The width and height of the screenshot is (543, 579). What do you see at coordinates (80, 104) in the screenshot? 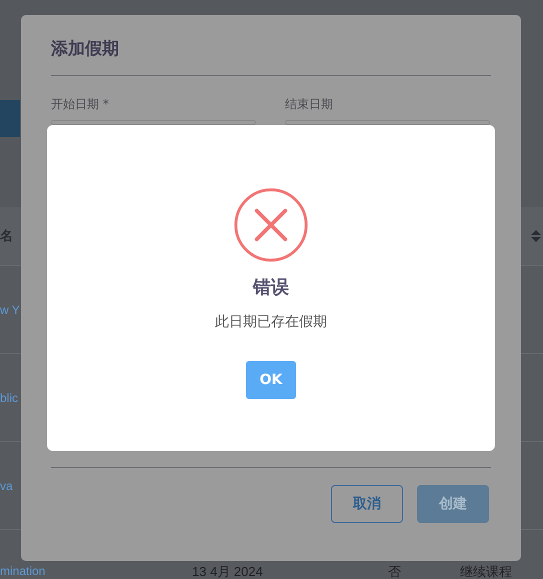
I see `field-label: 开始日期 *` at bounding box center [80, 104].